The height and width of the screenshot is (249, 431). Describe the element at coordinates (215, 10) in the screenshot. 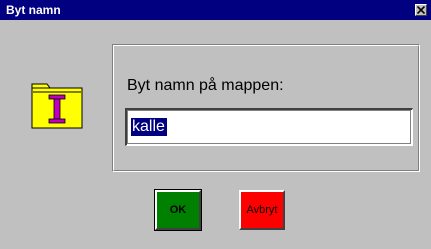

I see `title-bar: Byt namn` at that location.